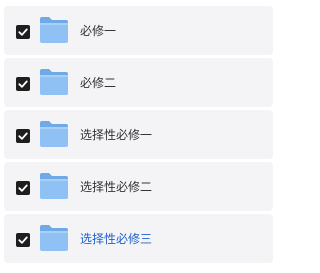 Image resolution: width=320 pixels, height=273 pixels. I want to click on item-label: 必修一, so click(98, 31).